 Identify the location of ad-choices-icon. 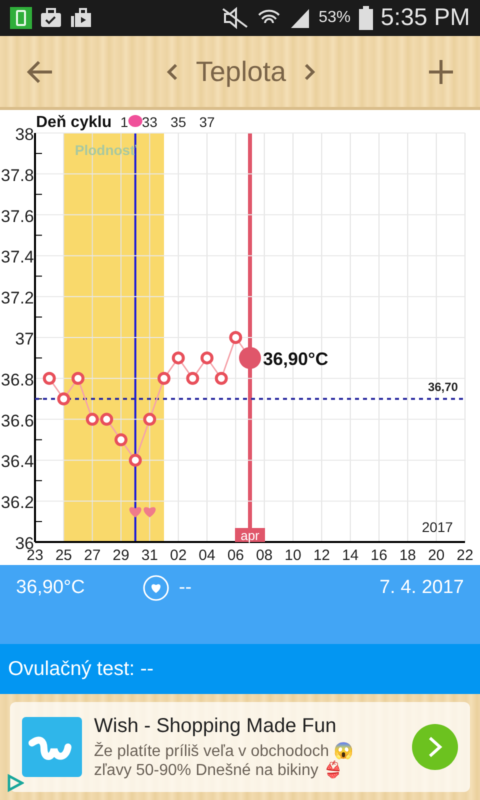
(15, 783).